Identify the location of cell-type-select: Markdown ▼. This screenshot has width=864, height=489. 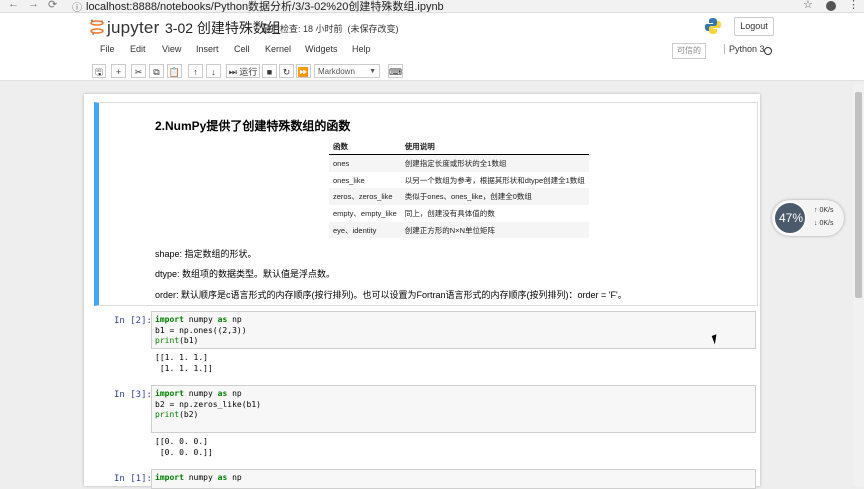
(347, 71).